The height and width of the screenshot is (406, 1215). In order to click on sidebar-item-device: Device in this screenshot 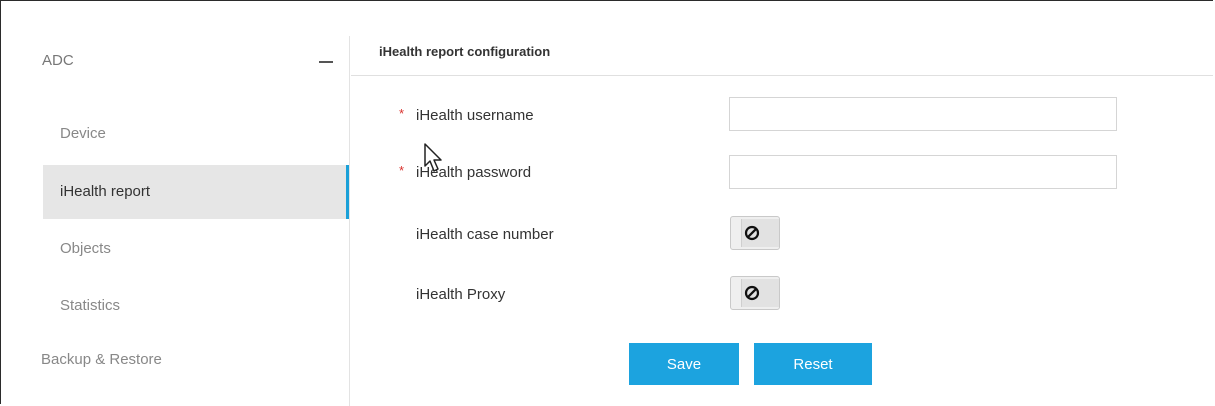, I will do `click(196, 134)`.